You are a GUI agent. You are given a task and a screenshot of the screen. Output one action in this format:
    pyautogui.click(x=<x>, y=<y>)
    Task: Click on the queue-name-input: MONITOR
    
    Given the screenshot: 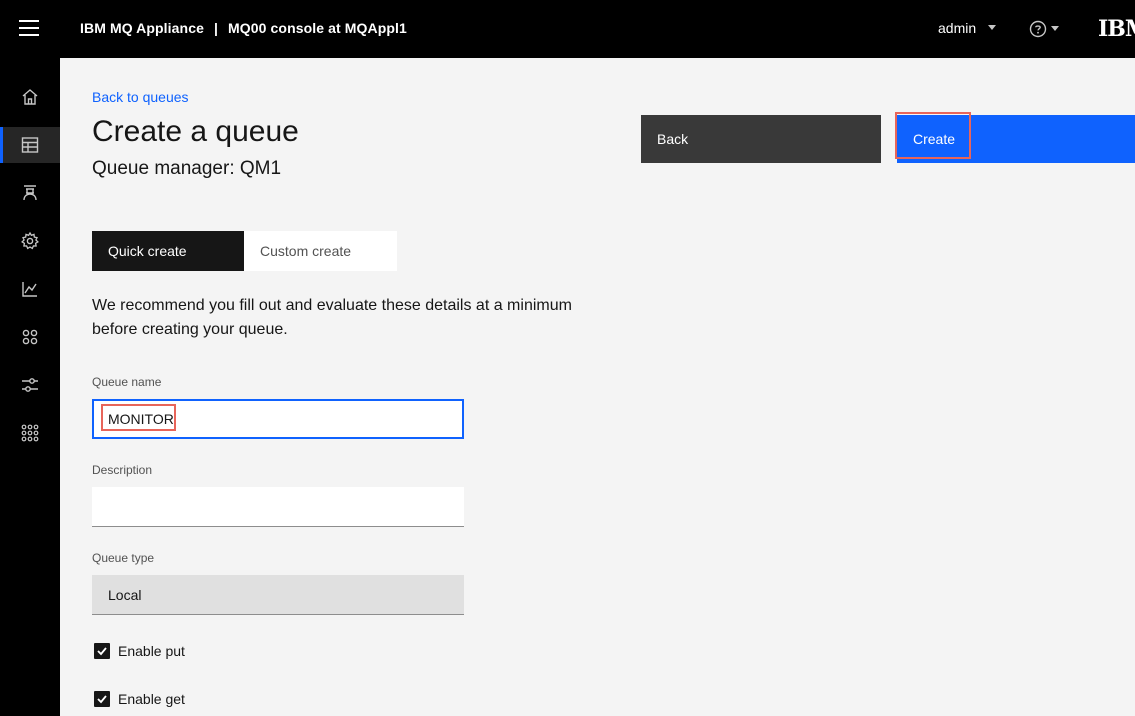 What is the action you would take?
    pyautogui.click(x=278, y=419)
    